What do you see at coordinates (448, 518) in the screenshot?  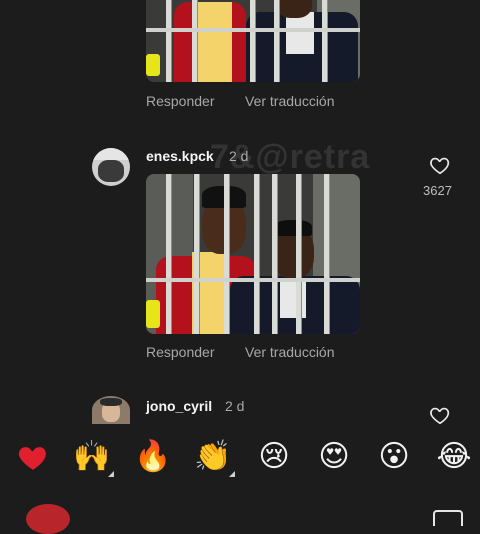 I see `gif-icon` at bounding box center [448, 518].